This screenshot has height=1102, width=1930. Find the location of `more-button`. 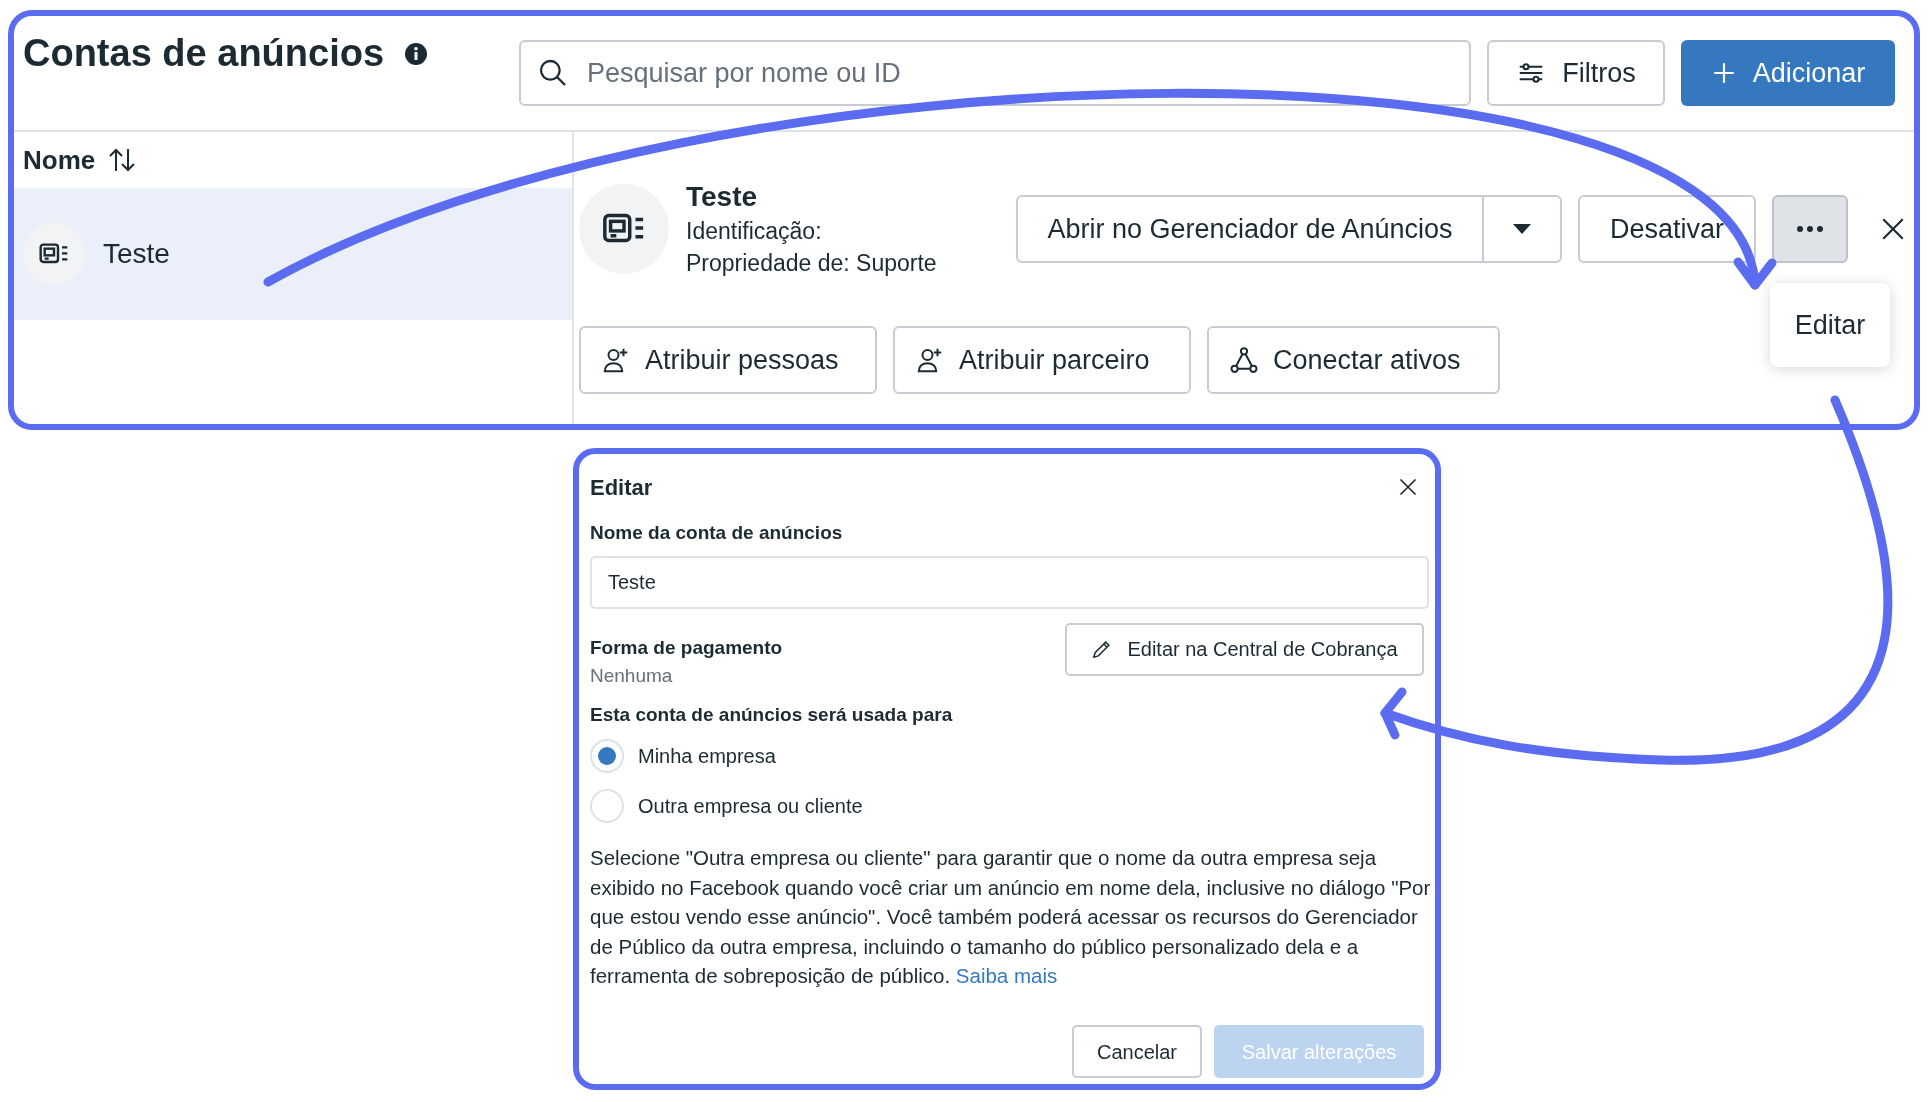

more-button is located at coordinates (1810, 229).